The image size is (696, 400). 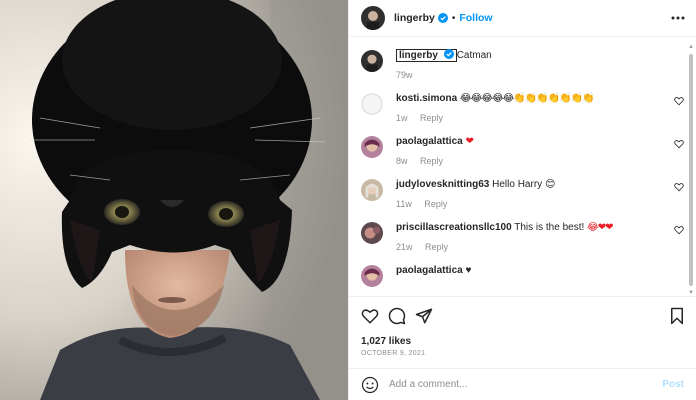 I want to click on comment-emoji: 😊, so click(x=549, y=184).